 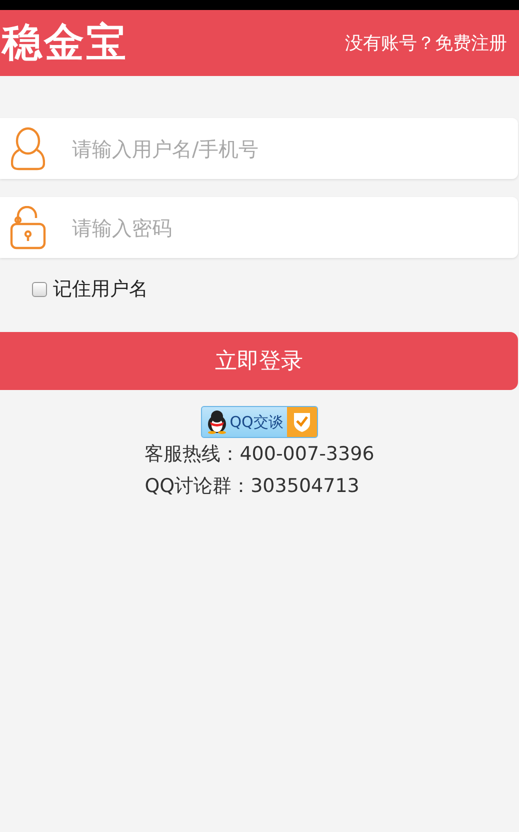 What do you see at coordinates (100, 289) in the screenshot?
I see `remember-label: 记住用户名` at bounding box center [100, 289].